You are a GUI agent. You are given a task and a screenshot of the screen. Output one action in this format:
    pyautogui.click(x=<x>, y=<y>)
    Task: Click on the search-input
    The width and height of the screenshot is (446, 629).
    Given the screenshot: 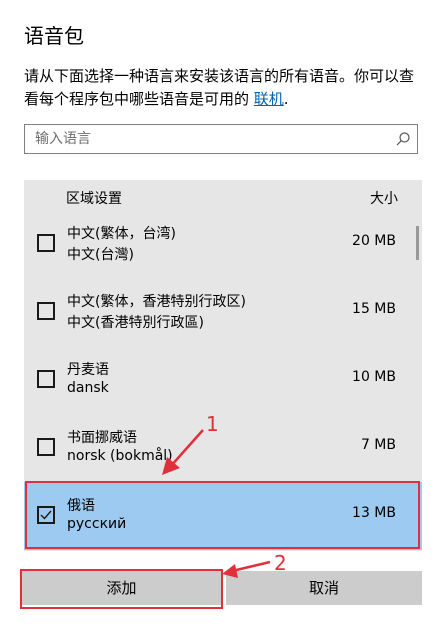 What is the action you would take?
    pyautogui.click(x=210, y=139)
    